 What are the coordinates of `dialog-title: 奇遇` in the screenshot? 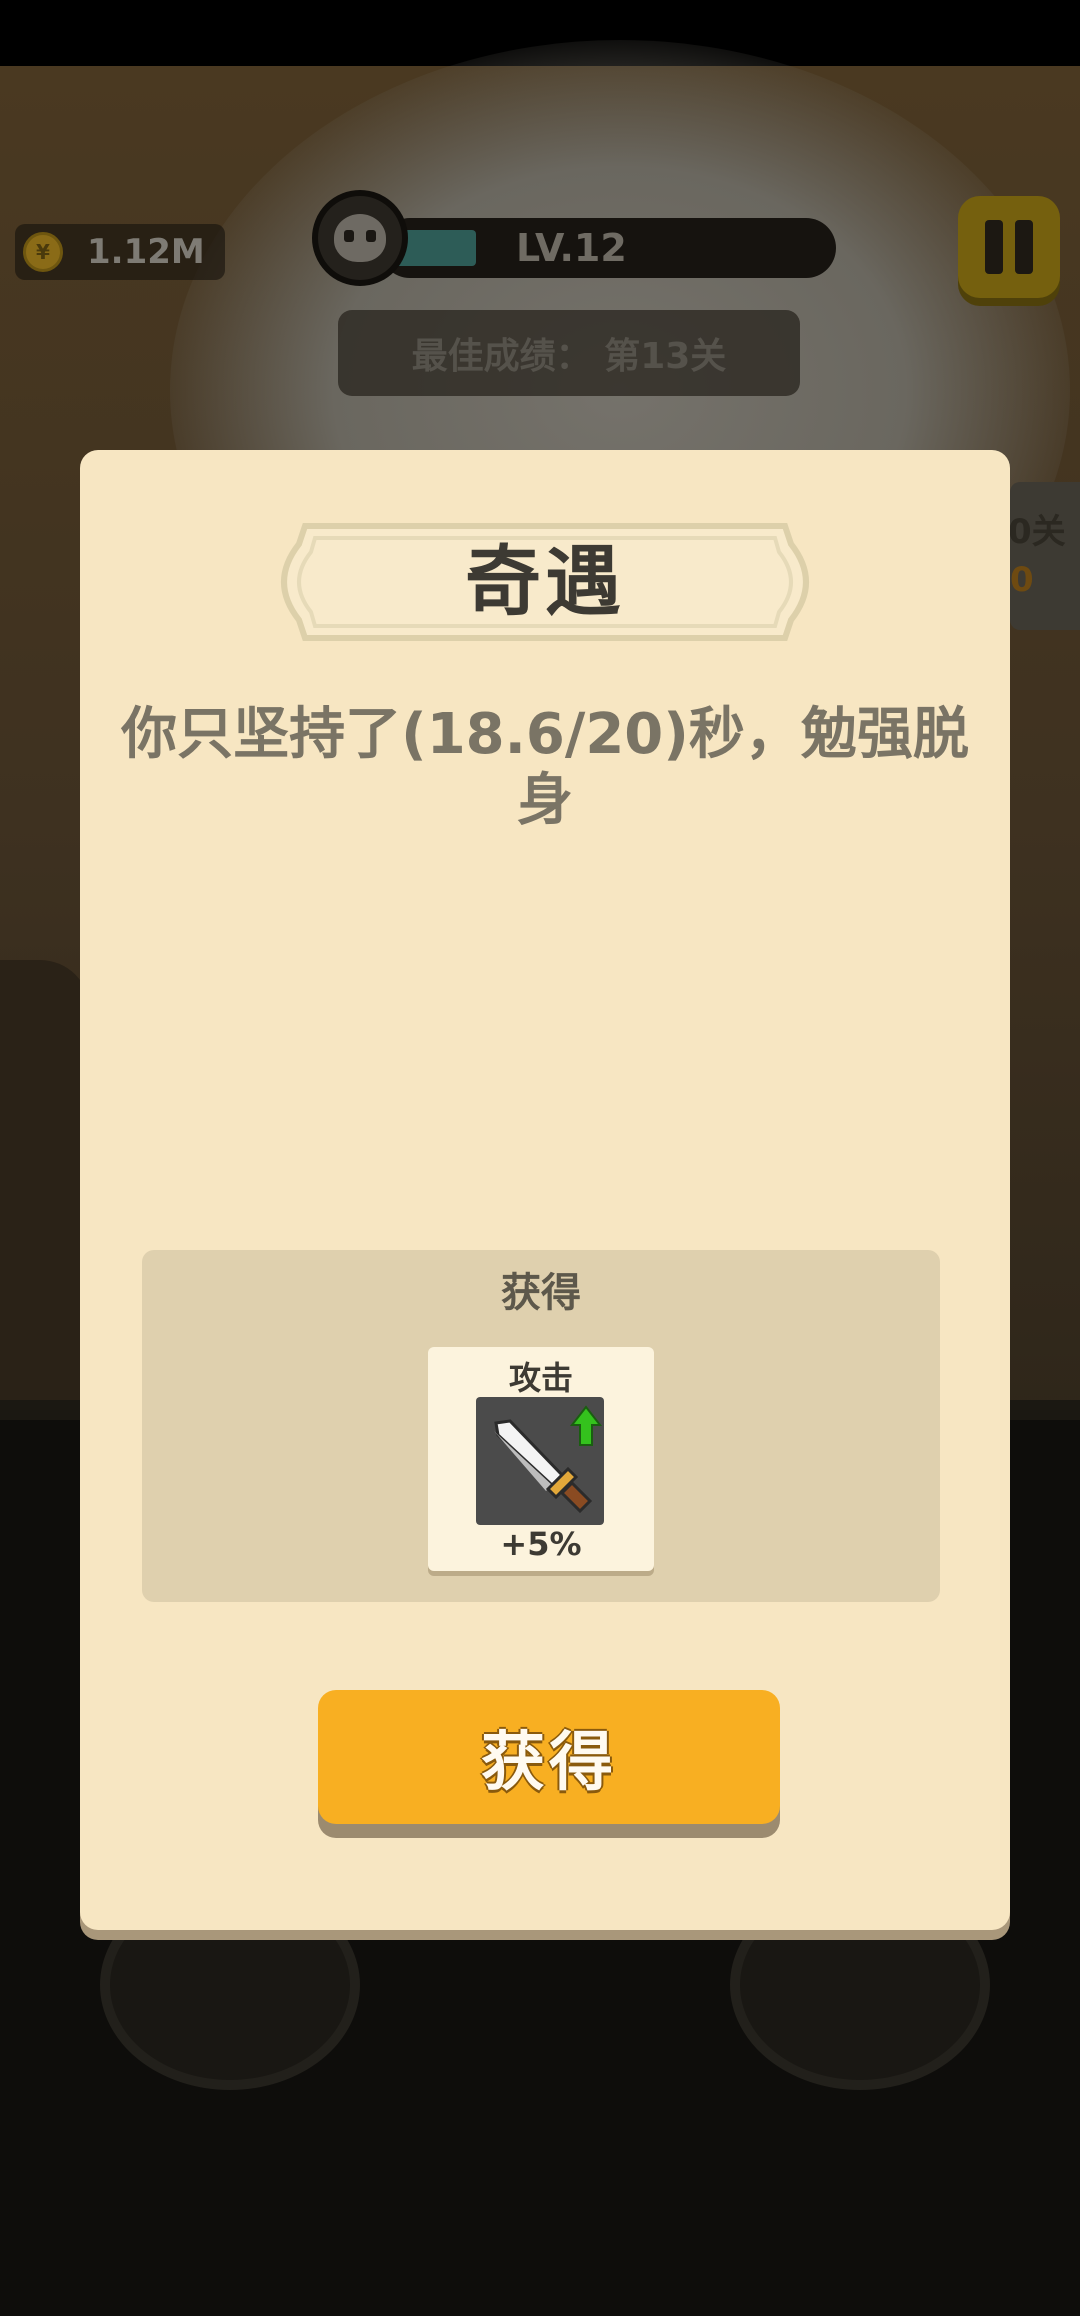 It's located at (545, 581).